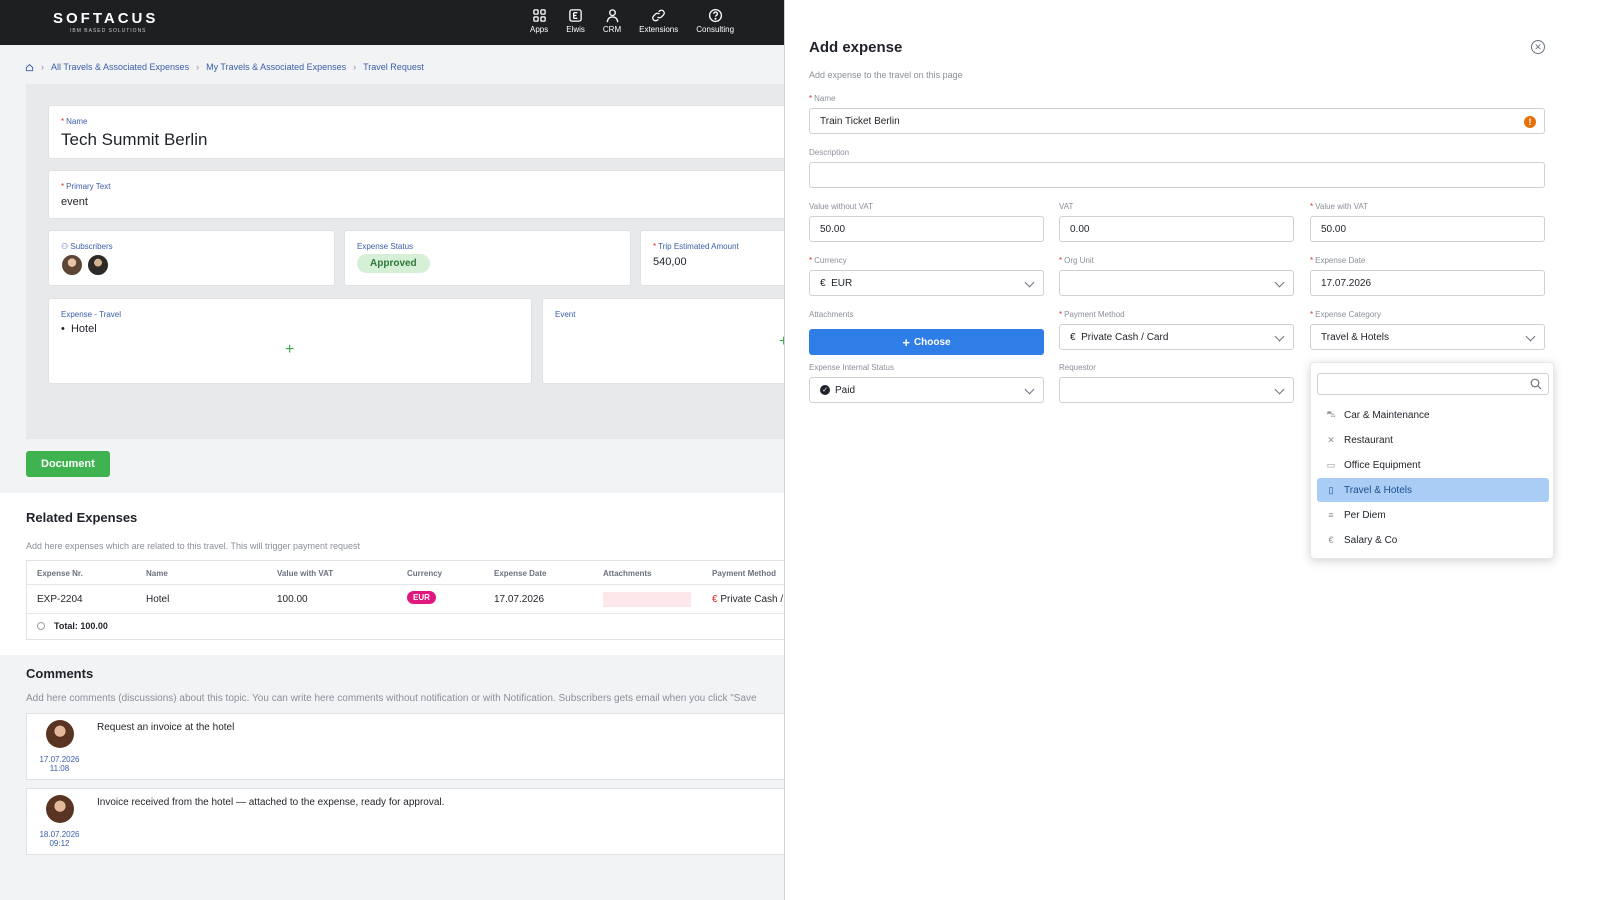  What do you see at coordinates (1433, 440) in the screenshot?
I see `dropdown-option-restaurant: ✕ Restaurant` at bounding box center [1433, 440].